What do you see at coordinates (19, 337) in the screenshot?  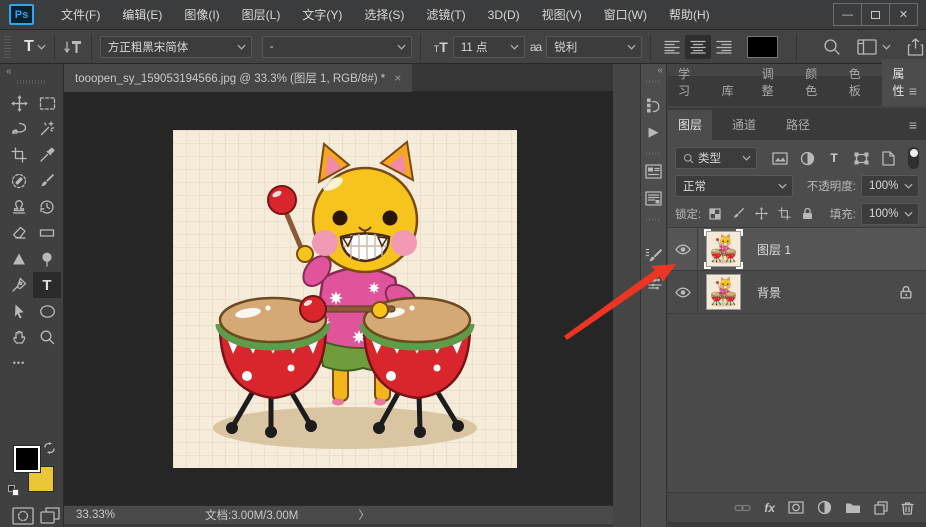 I see `hand-tool` at bounding box center [19, 337].